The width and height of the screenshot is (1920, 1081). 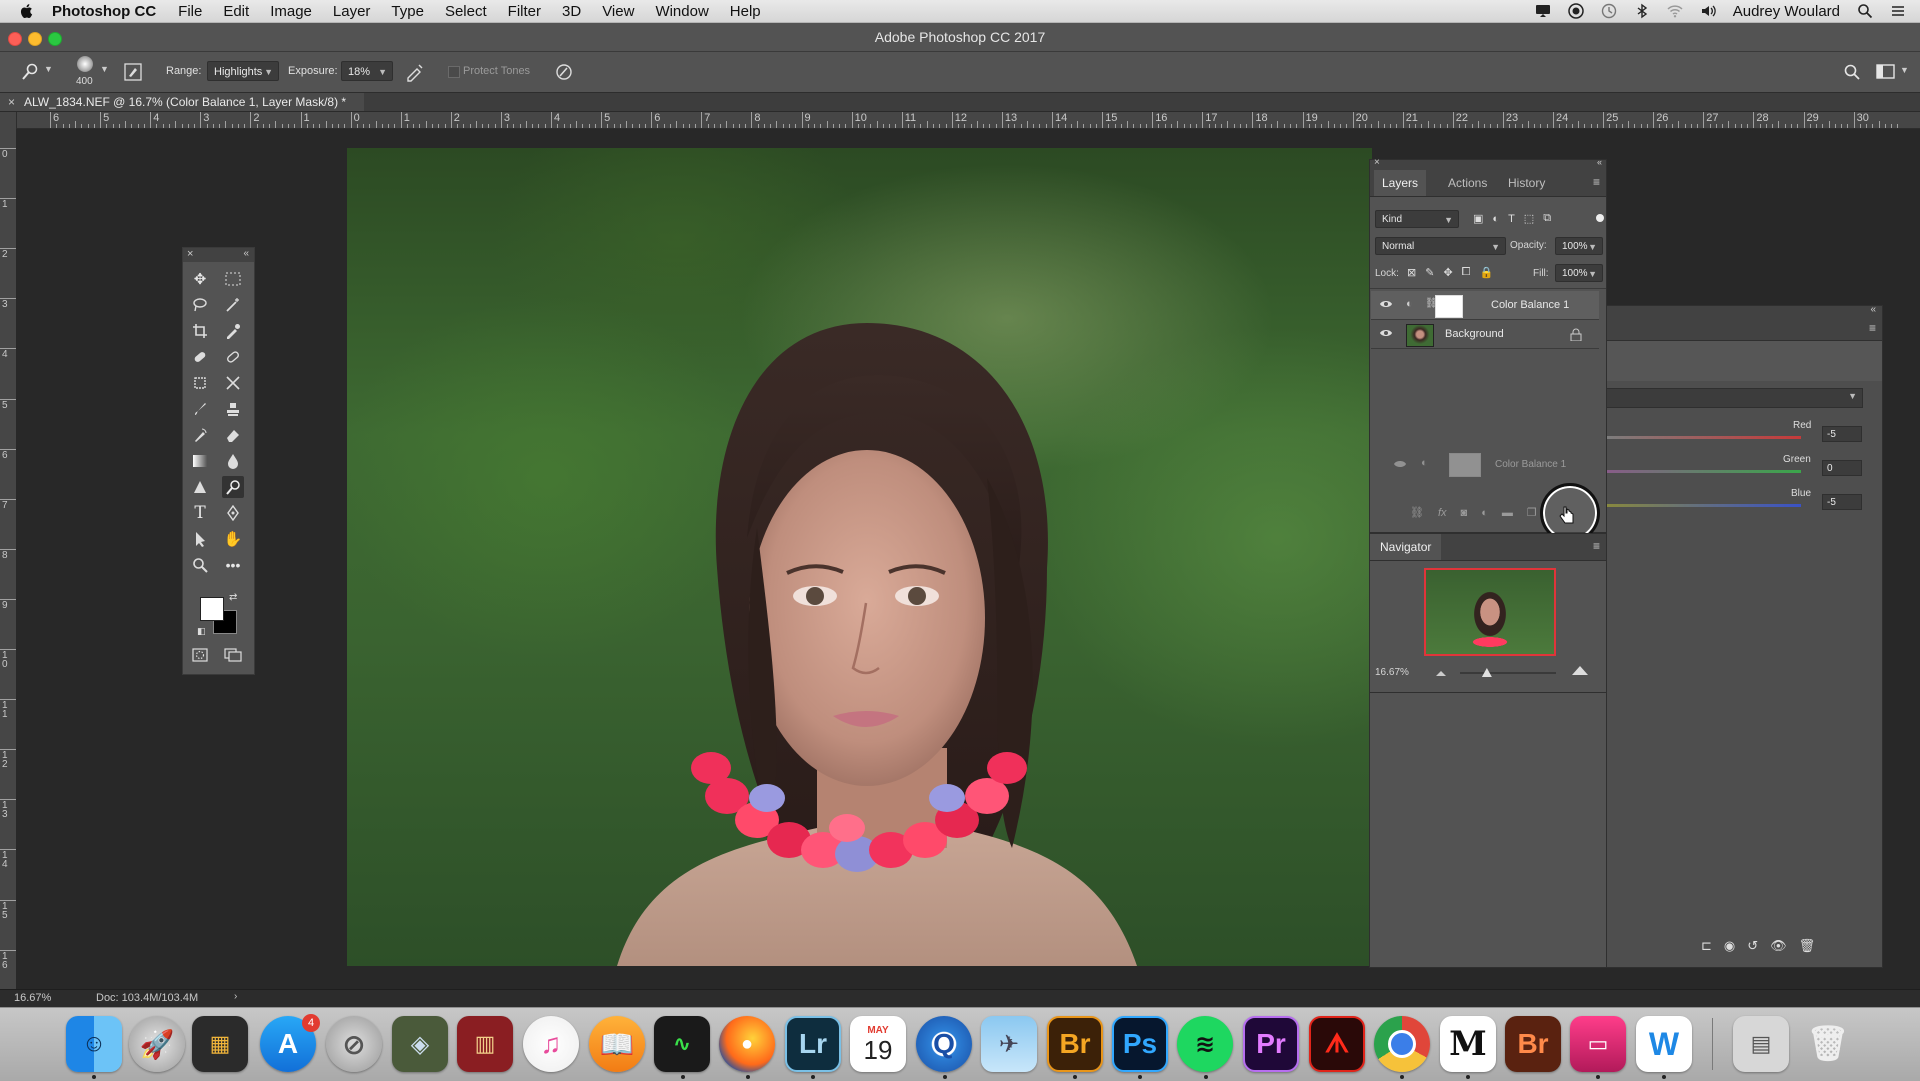 I want to click on status-menu-arrow-icon: ›, so click(x=235, y=996).